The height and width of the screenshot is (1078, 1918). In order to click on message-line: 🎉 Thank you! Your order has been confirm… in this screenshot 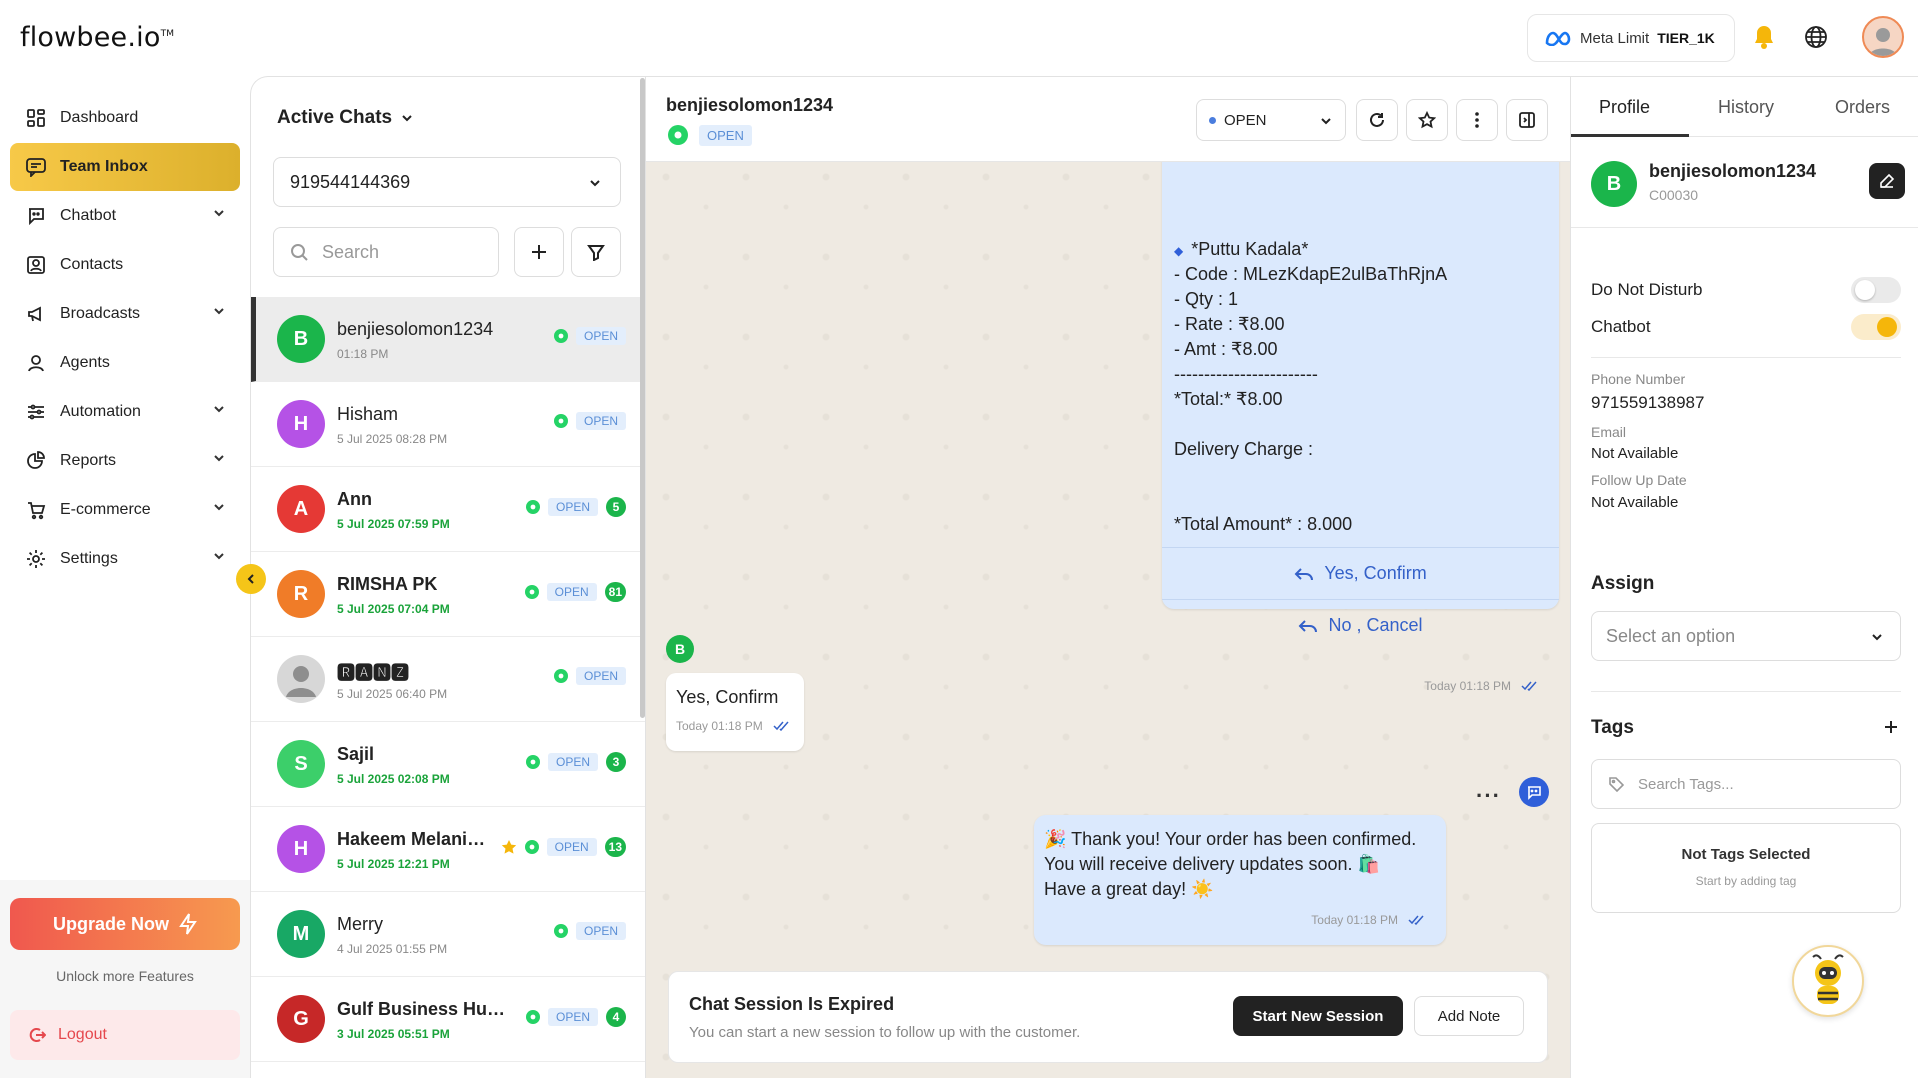, I will do `click(1230, 839)`.